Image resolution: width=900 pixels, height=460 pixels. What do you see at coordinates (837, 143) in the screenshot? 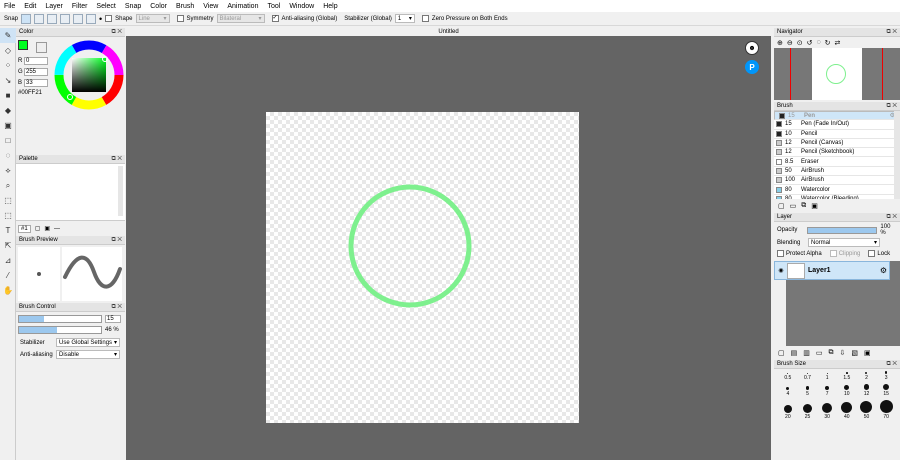
I see `brush-item: 12 Pencil (Canvas)` at bounding box center [837, 143].